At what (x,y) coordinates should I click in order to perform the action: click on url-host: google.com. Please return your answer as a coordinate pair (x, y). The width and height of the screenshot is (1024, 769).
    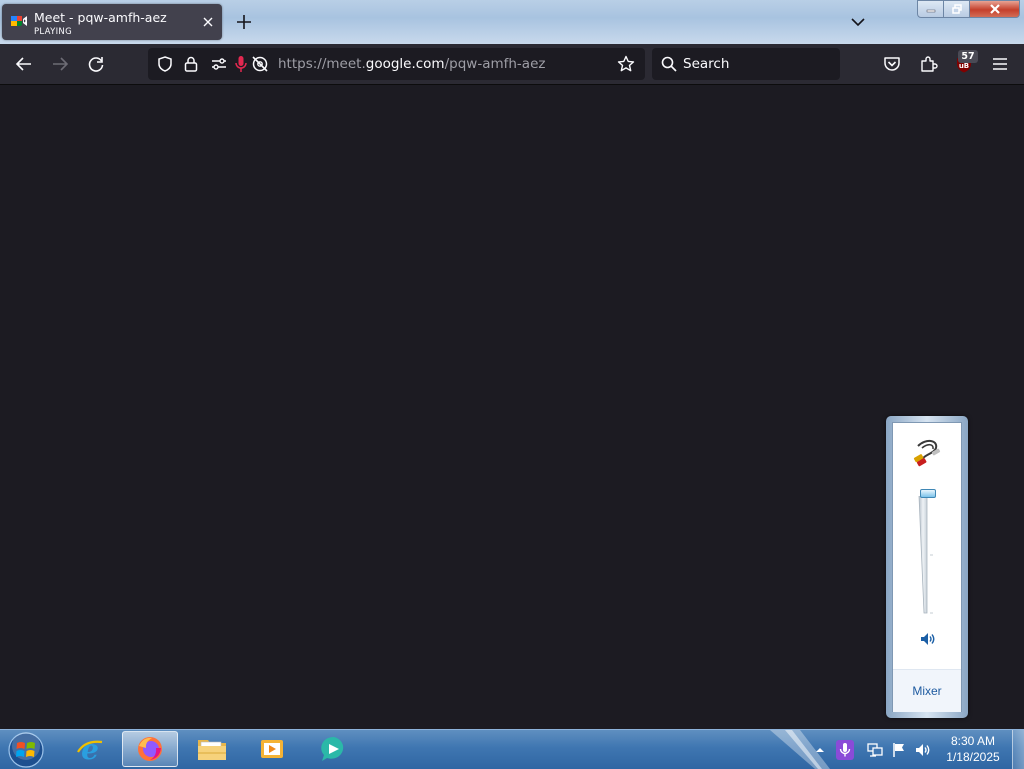
    Looking at the image, I should click on (405, 64).